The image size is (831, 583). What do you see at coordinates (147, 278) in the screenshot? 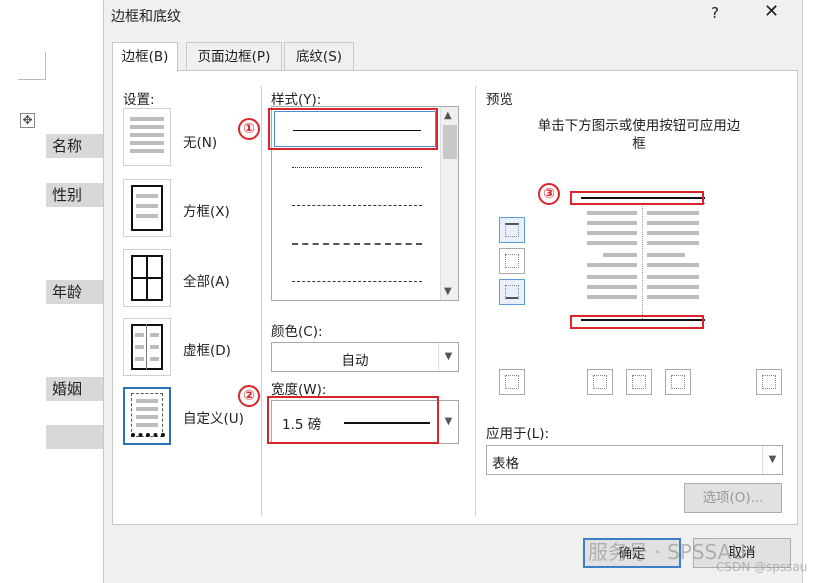
I see `setting-all-icon` at bounding box center [147, 278].